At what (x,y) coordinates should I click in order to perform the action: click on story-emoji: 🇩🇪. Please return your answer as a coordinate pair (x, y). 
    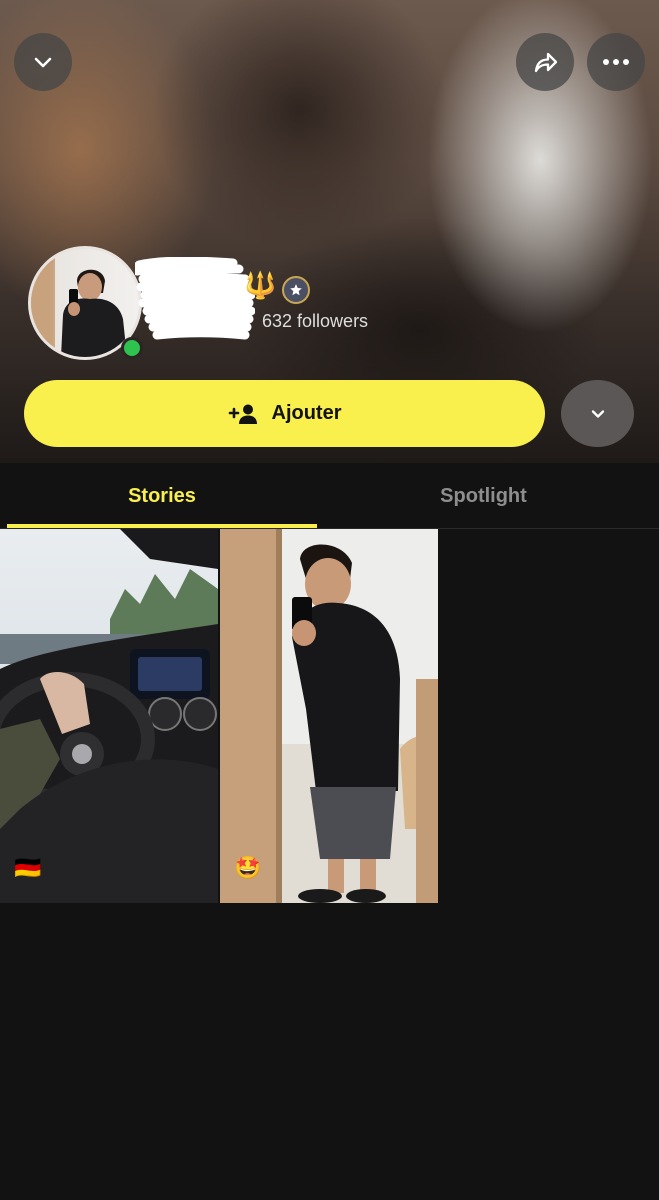
    Looking at the image, I should click on (28, 867).